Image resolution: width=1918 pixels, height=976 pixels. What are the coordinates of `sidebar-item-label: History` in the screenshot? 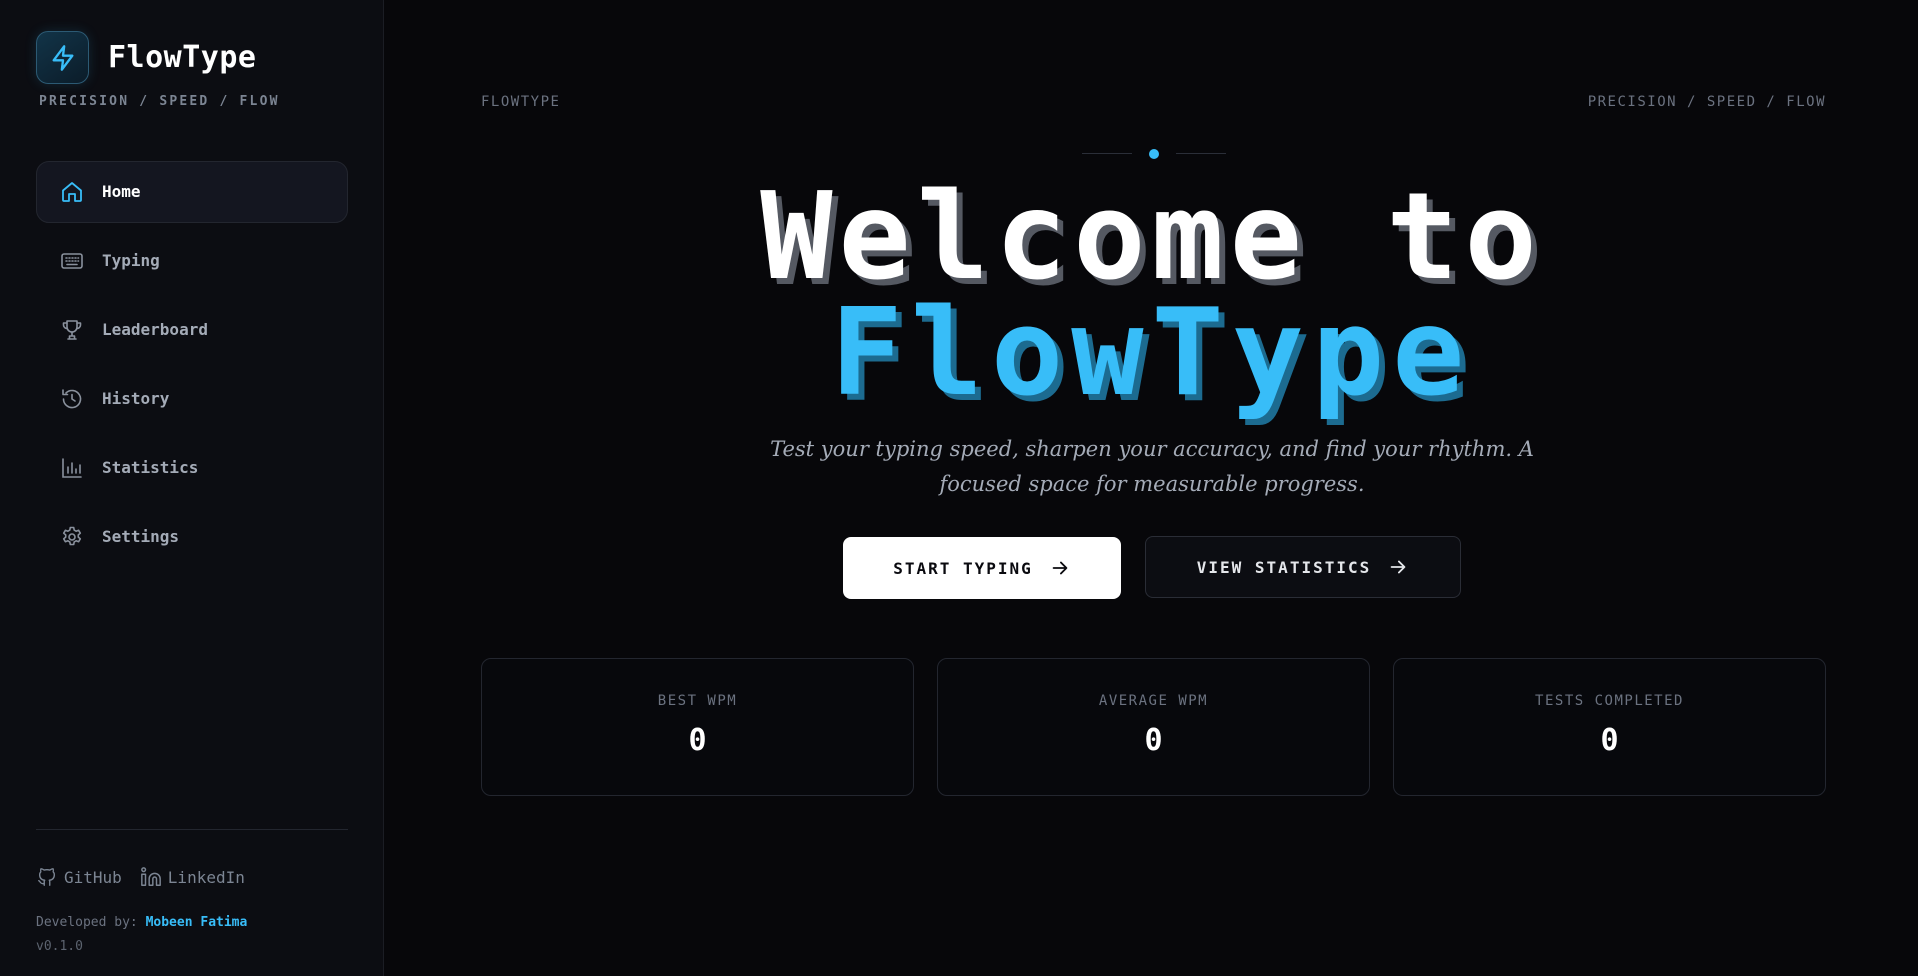 It's located at (136, 398).